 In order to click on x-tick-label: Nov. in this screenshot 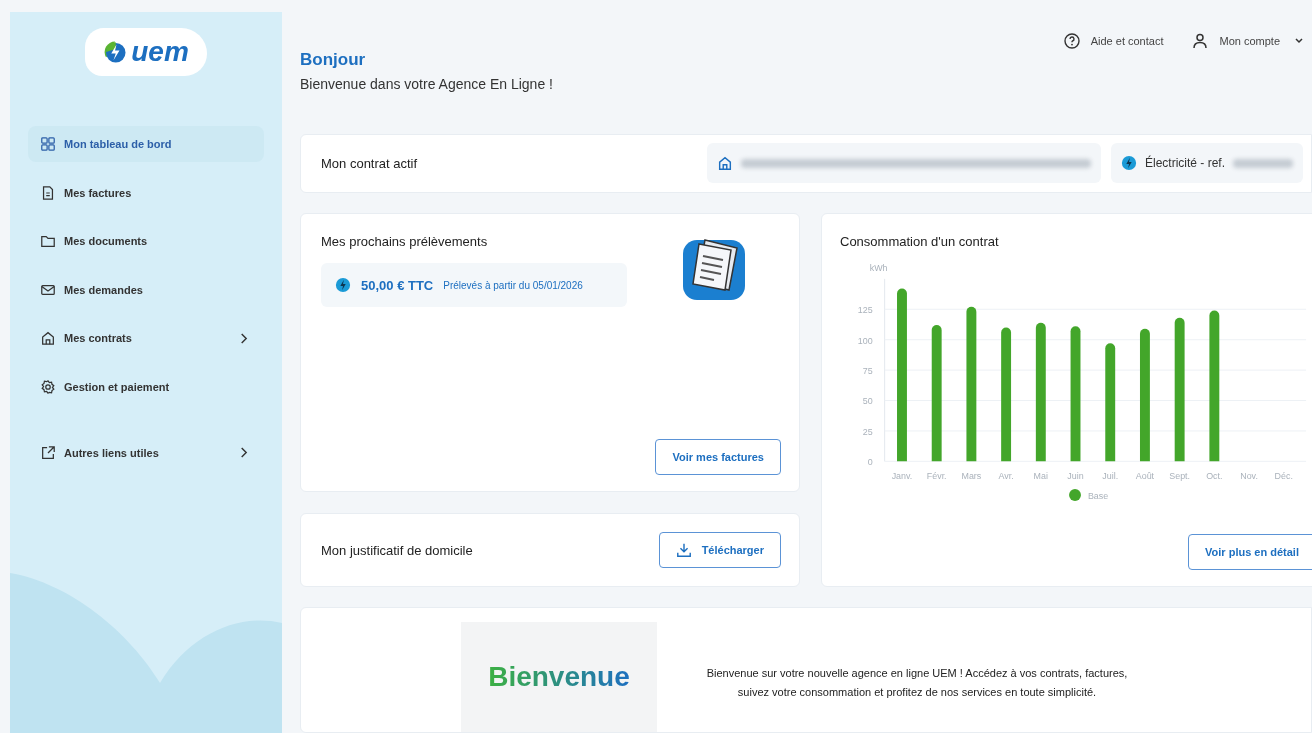, I will do `click(1249, 476)`.